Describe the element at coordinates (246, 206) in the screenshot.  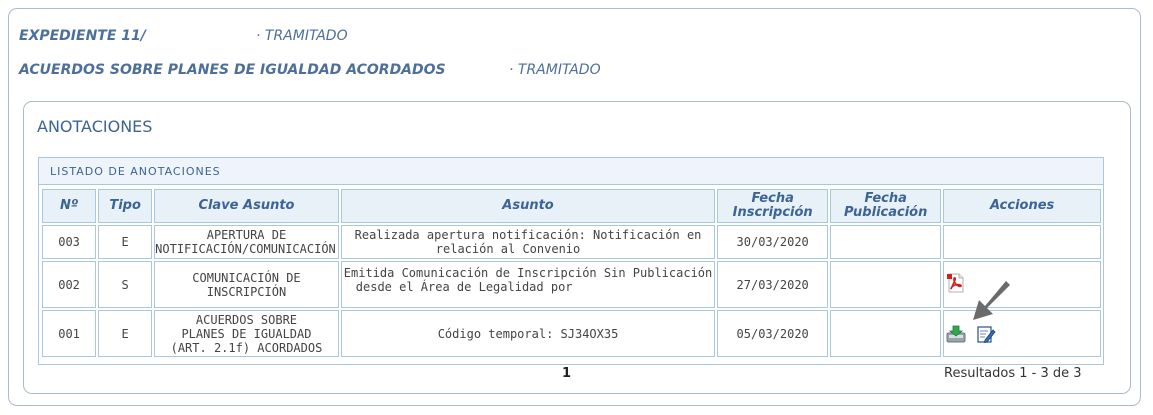
I see `col-header-clave-asunto: Clave Asunto` at that location.